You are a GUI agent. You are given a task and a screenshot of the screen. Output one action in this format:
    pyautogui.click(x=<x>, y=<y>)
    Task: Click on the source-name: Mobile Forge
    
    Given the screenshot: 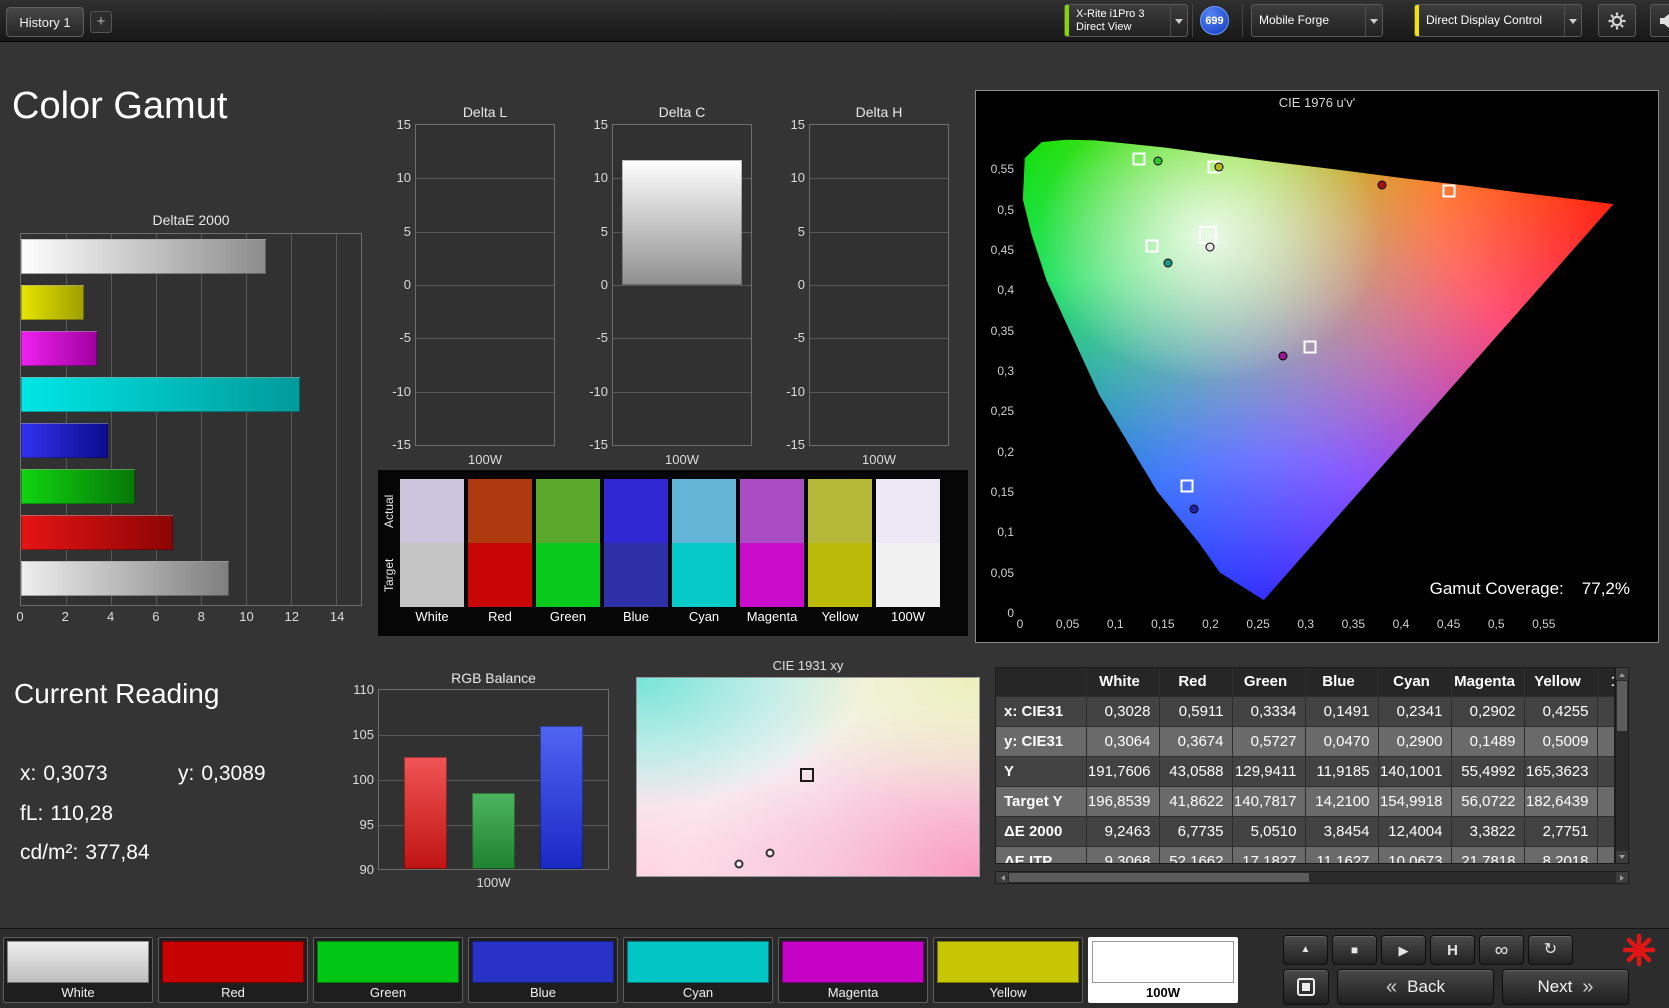 What is the action you would take?
    pyautogui.click(x=1294, y=20)
    